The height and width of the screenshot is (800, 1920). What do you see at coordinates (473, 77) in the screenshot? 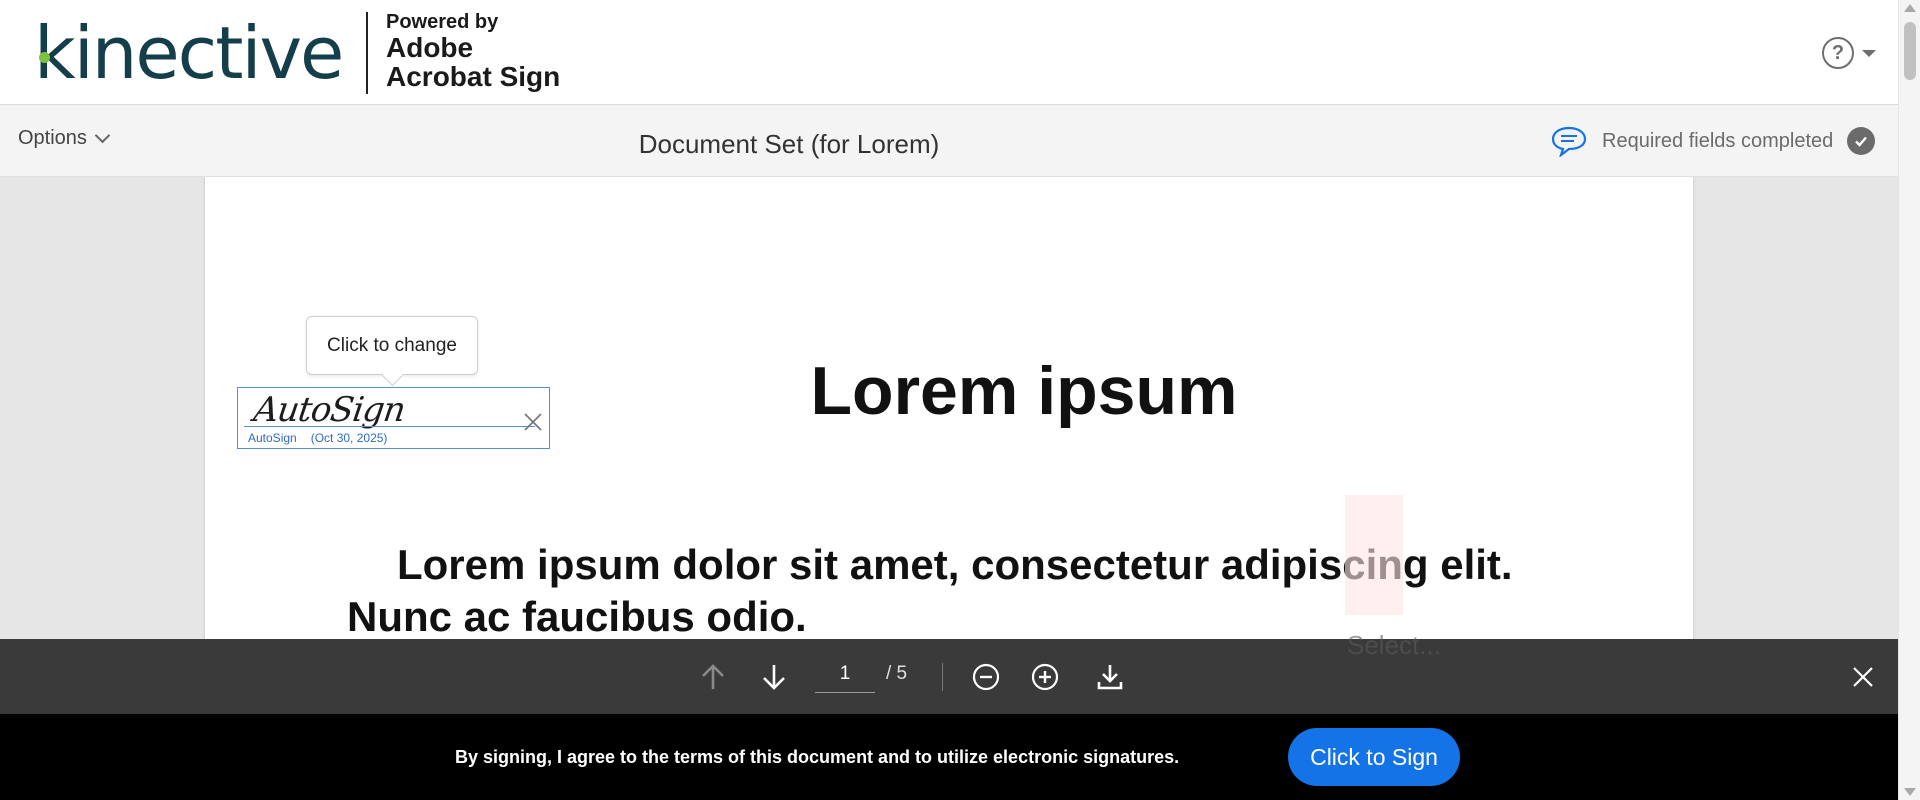
I see `acrobat-sign-label: Acrobat Sign` at bounding box center [473, 77].